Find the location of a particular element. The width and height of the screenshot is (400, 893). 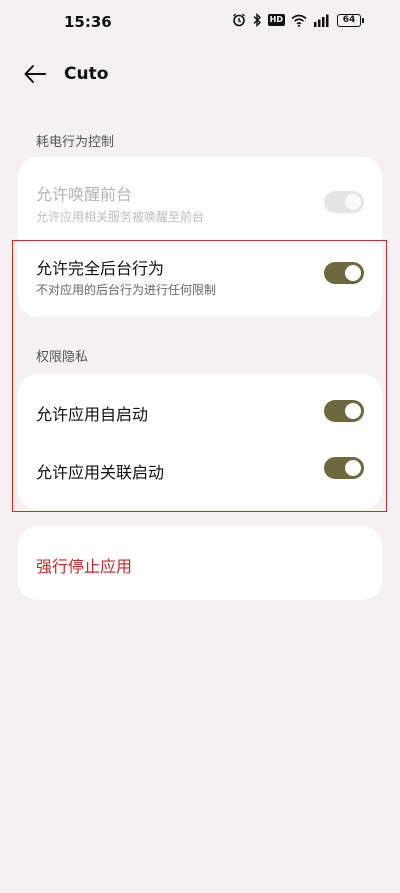

wake-foreground-toggle is located at coordinates (344, 202).